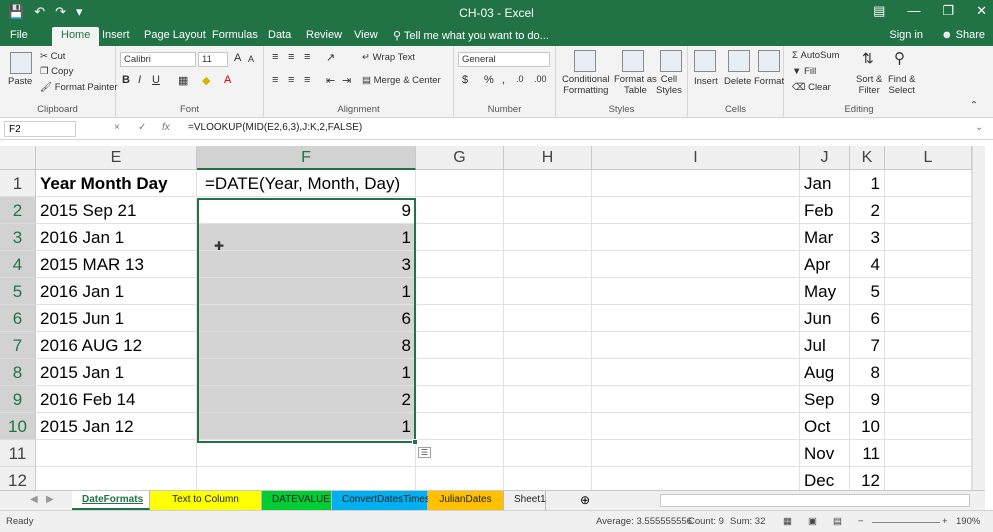  Describe the element at coordinates (116, 158) in the screenshot. I see `column-header-e: E` at that location.